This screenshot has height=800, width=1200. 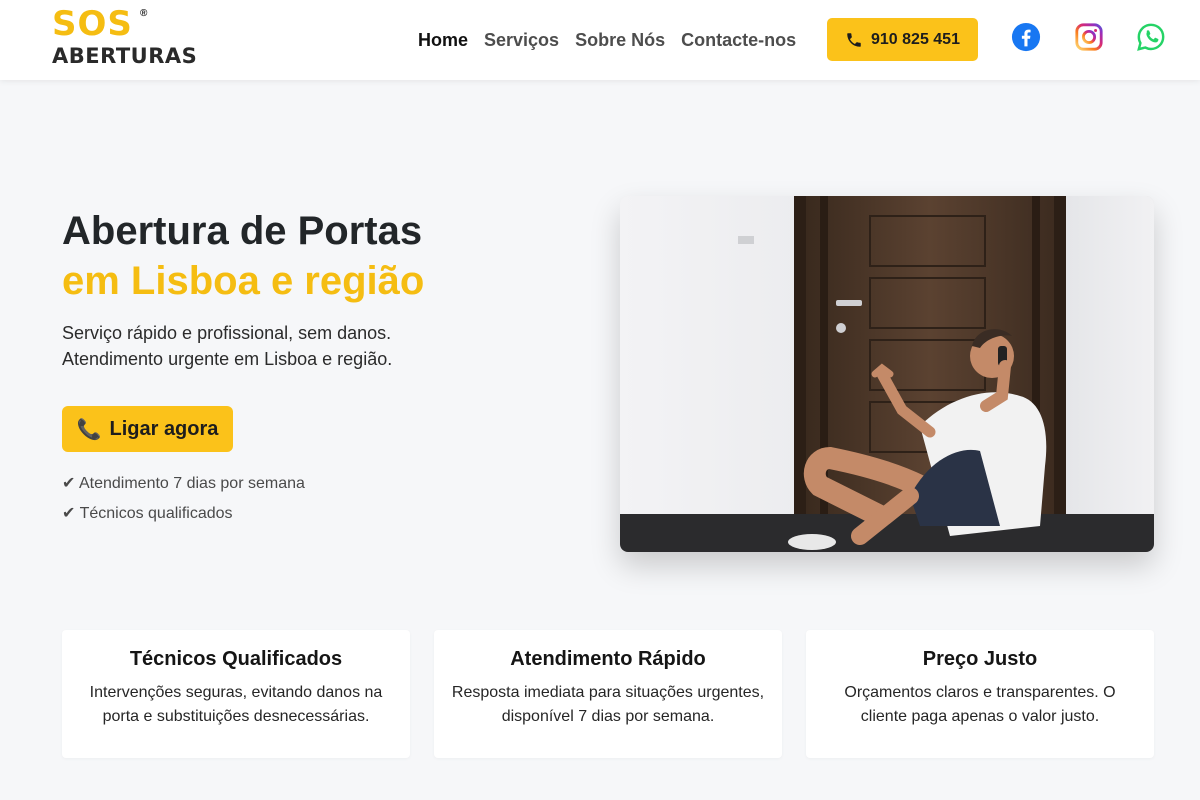 I want to click on header-phone-button: 910 825 451, so click(x=902, y=39).